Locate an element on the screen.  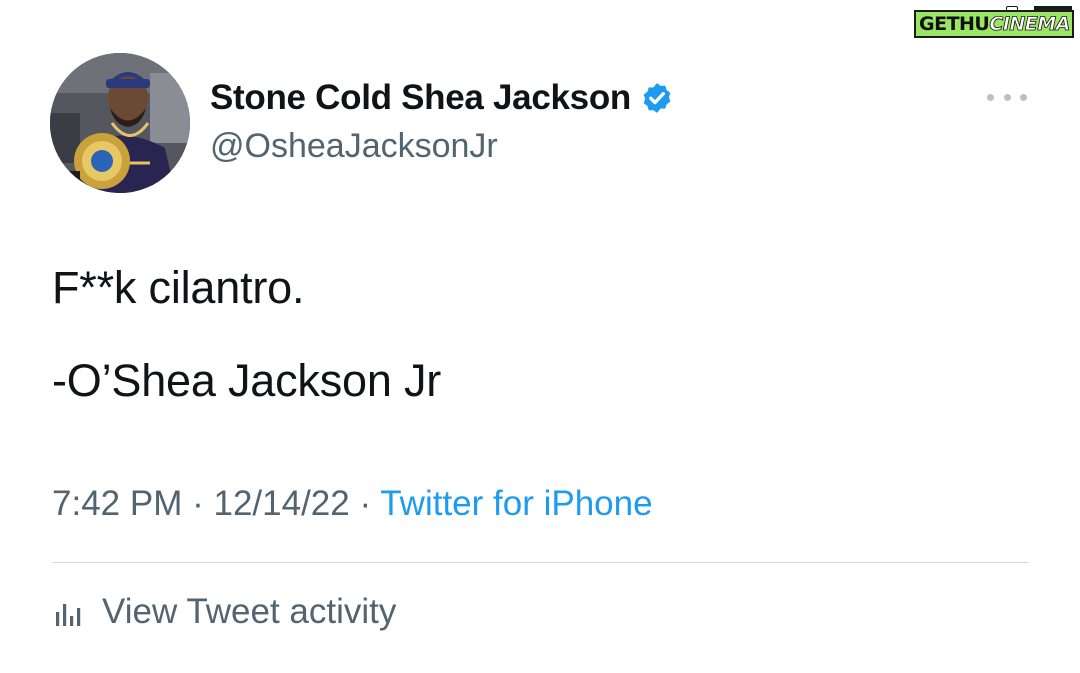
view-tweet-activity-button: View Tweet activity is located at coordinates (224, 612).